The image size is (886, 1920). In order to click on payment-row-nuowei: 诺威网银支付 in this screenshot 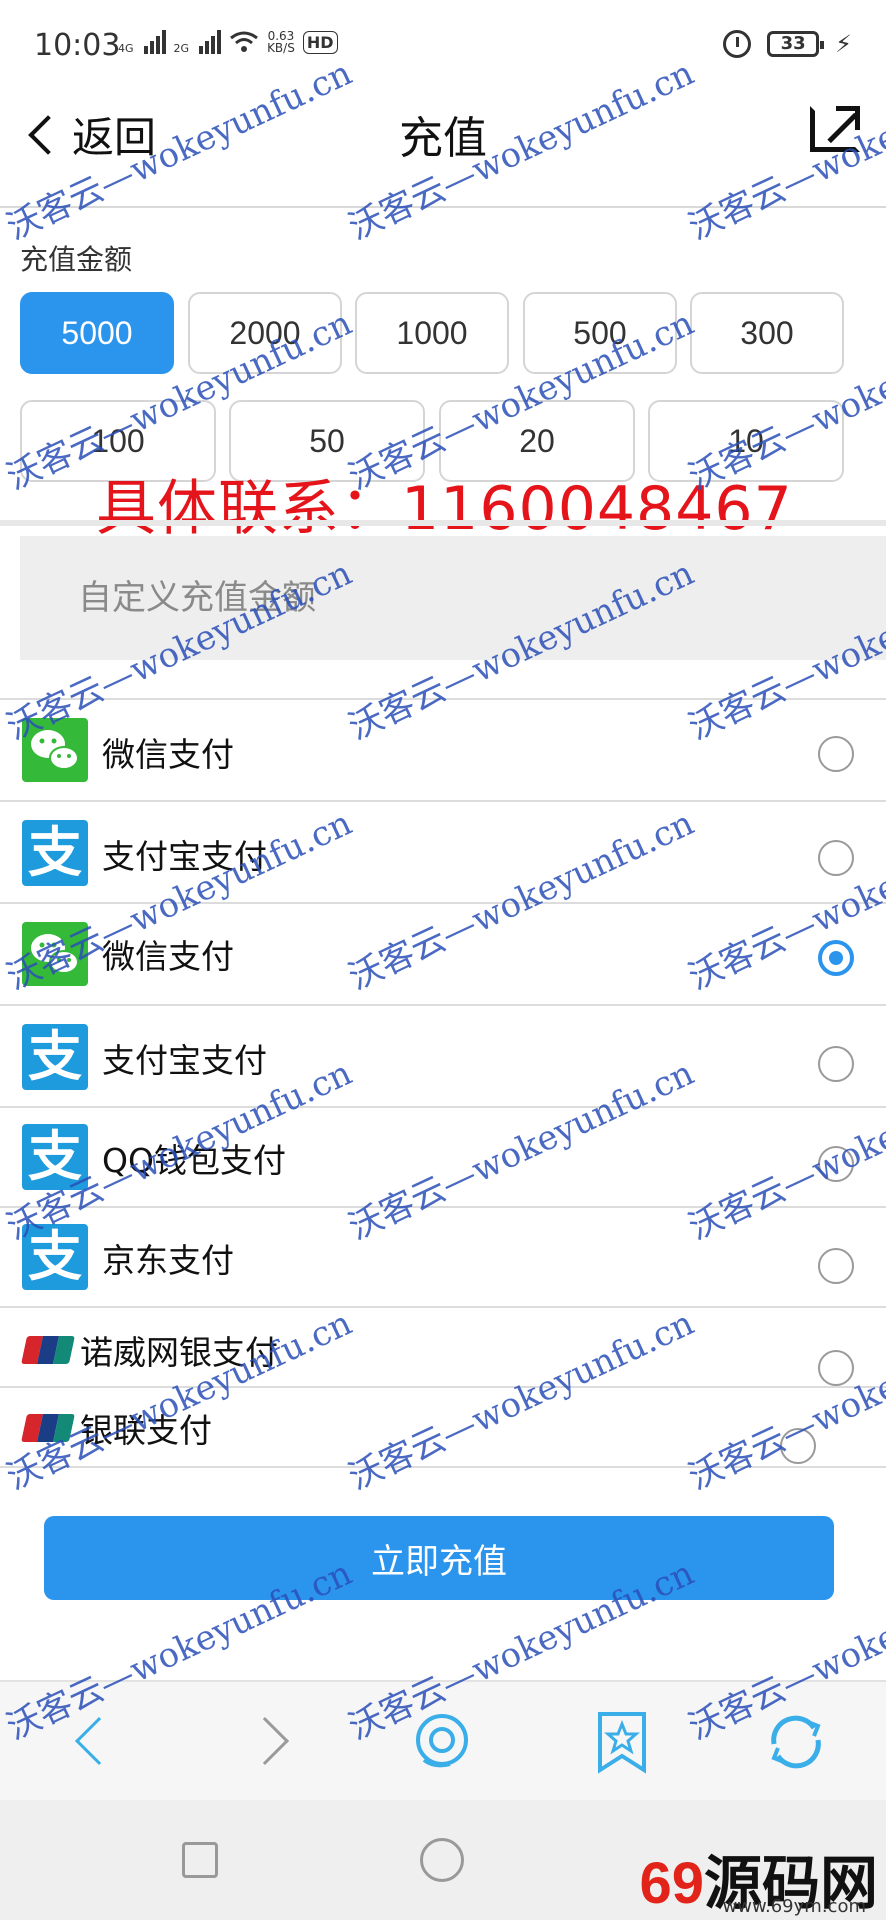, I will do `click(443, 1348)`.